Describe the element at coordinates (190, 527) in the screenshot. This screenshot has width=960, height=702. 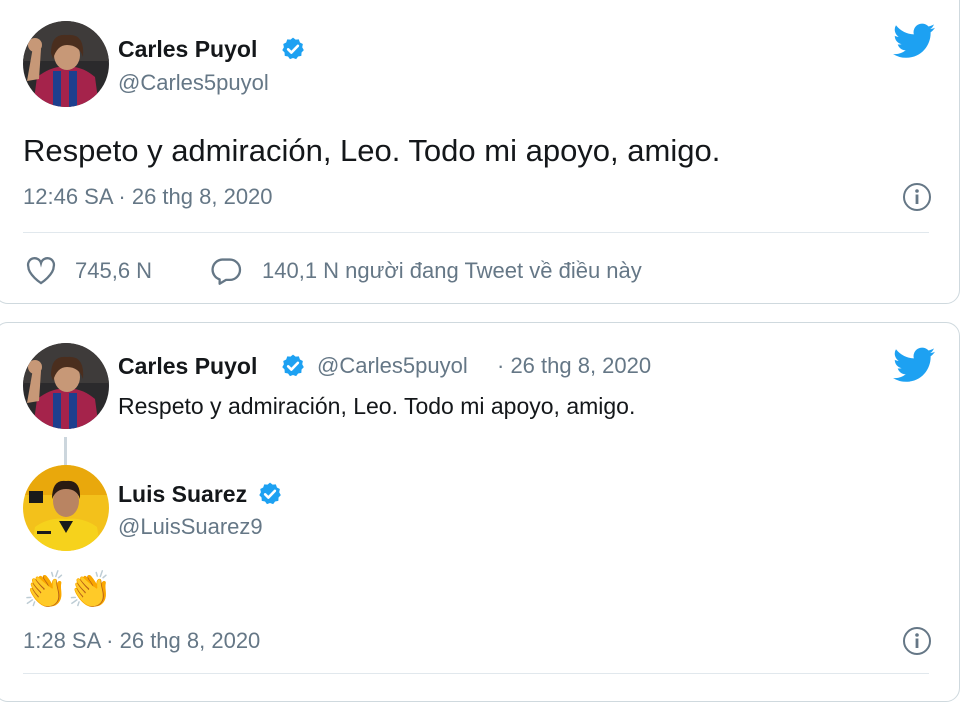
I see `reply-author-handle: @LuisSuarez9` at that location.